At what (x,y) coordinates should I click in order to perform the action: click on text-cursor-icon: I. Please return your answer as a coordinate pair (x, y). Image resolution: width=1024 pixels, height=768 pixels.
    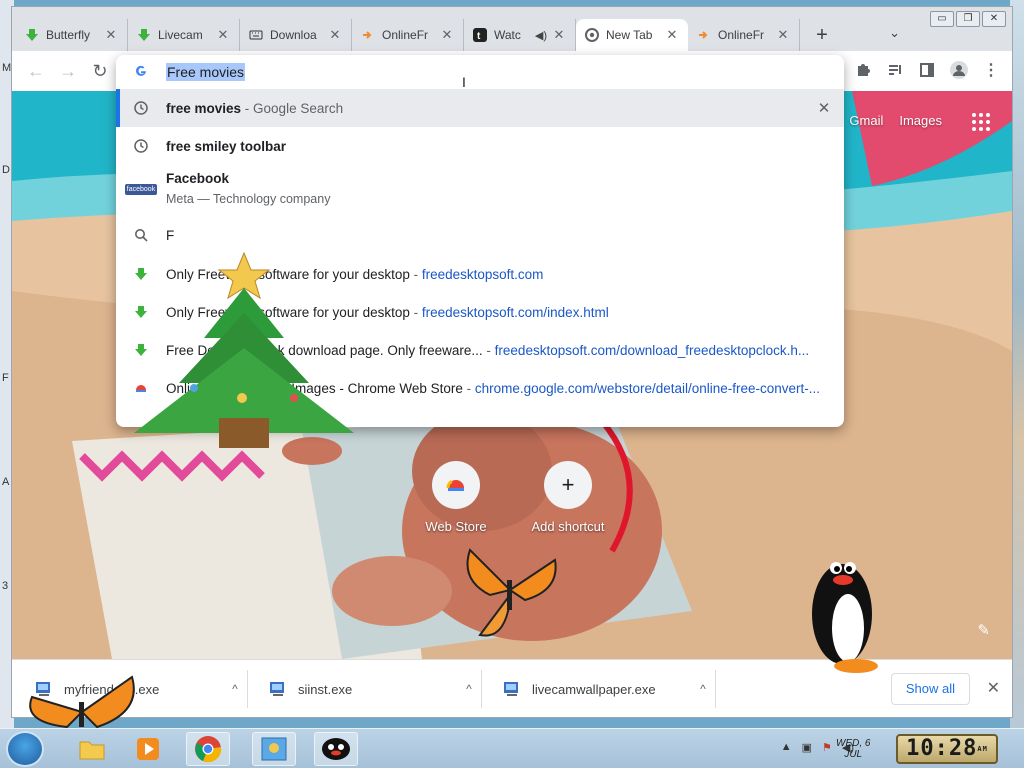
    Looking at the image, I should click on (464, 82).